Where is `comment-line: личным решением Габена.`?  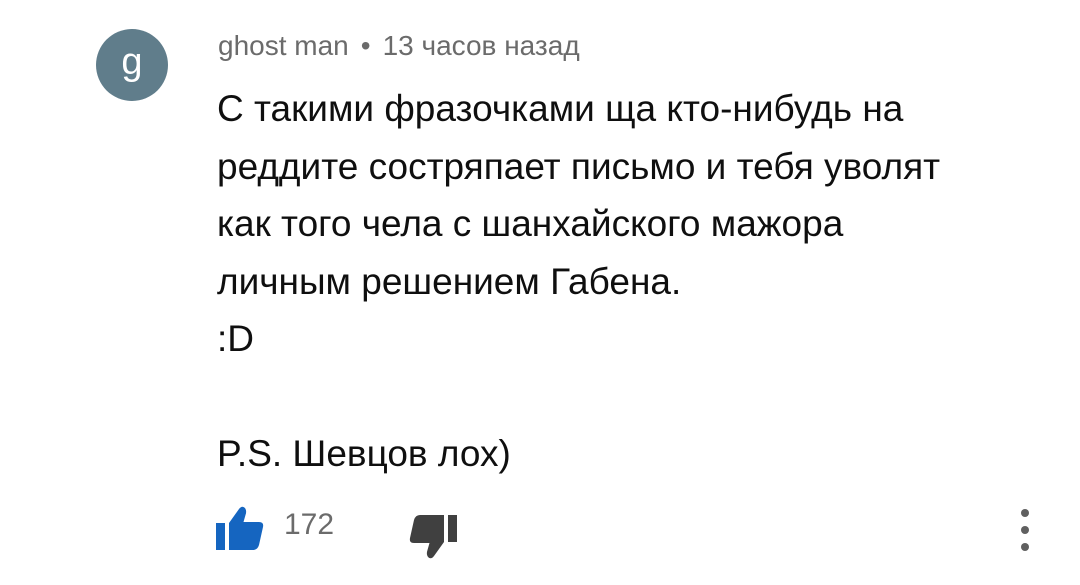
comment-line: личным решением Габена. is located at coordinates (449, 281).